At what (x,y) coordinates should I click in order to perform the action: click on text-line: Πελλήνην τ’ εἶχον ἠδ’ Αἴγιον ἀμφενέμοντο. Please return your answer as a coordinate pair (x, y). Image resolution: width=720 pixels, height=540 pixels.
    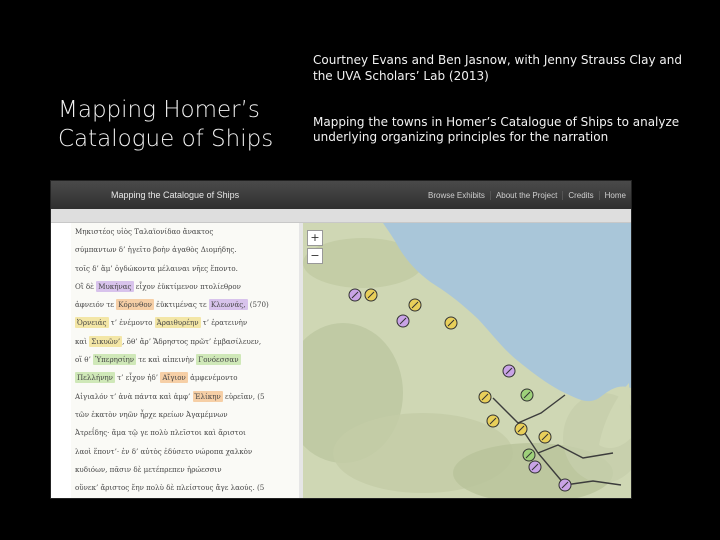
    Looking at the image, I should click on (185, 378).